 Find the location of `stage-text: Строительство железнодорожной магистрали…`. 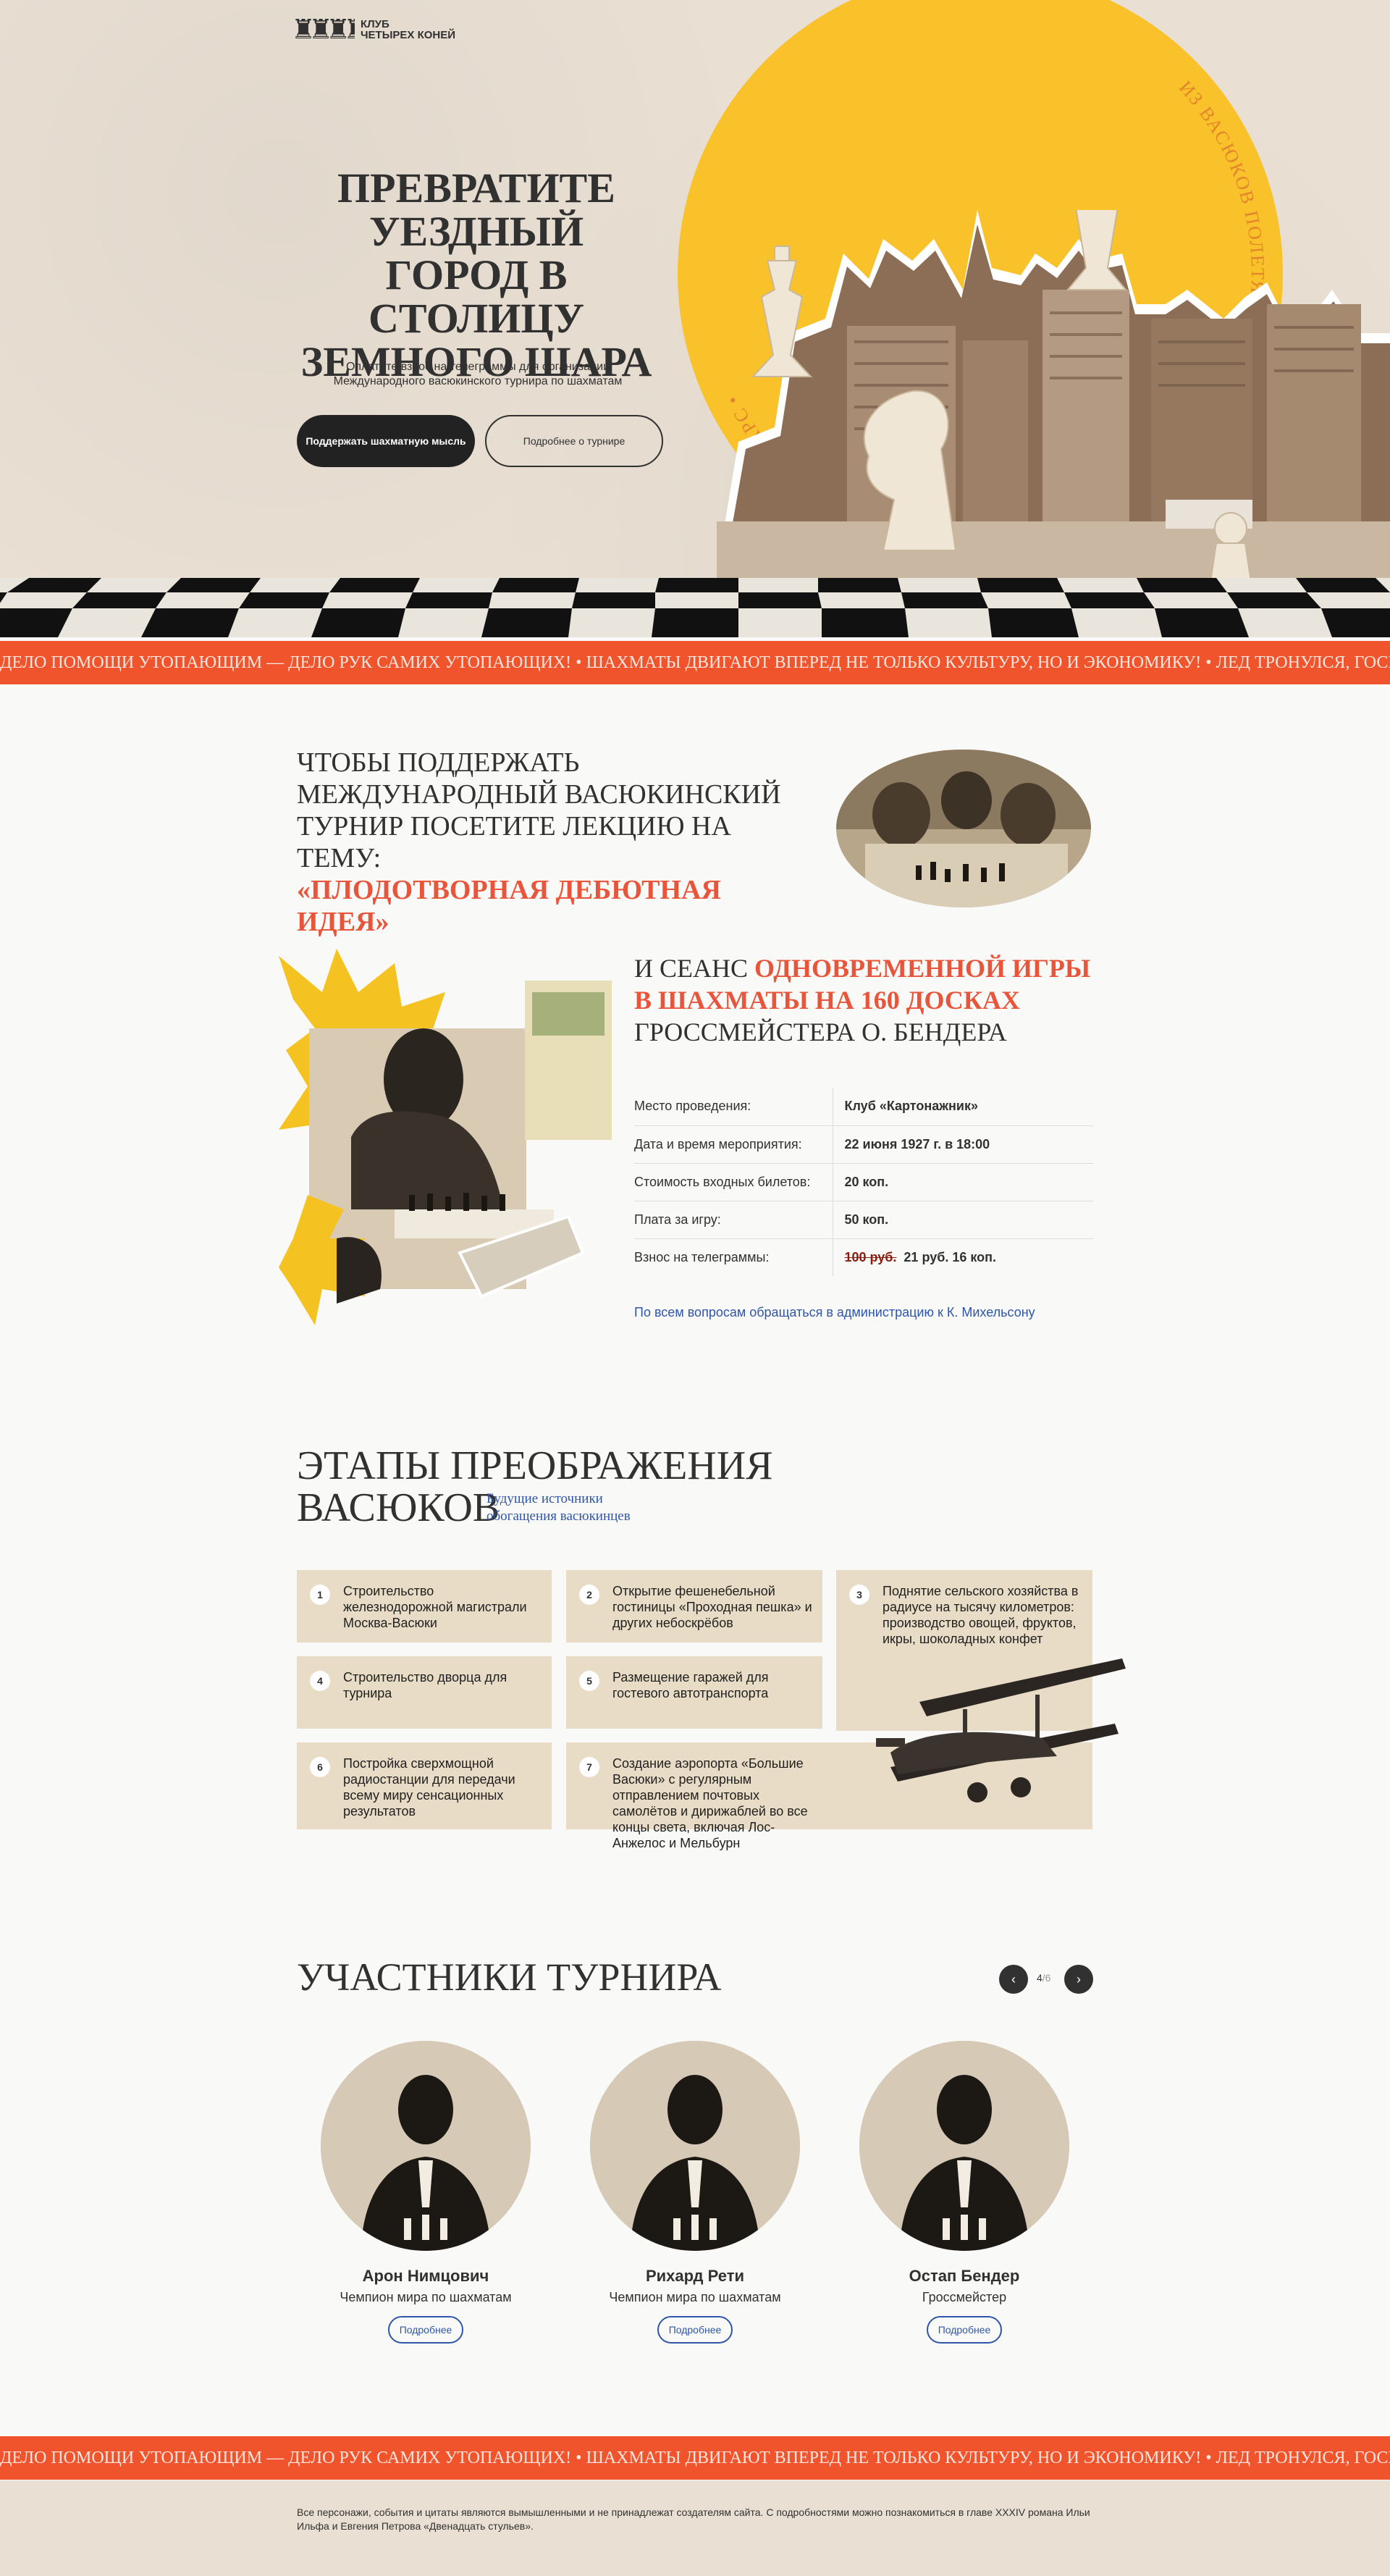

stage-text: Строительство железнодорожной магистрали… is located at coordinates (435, 1607).